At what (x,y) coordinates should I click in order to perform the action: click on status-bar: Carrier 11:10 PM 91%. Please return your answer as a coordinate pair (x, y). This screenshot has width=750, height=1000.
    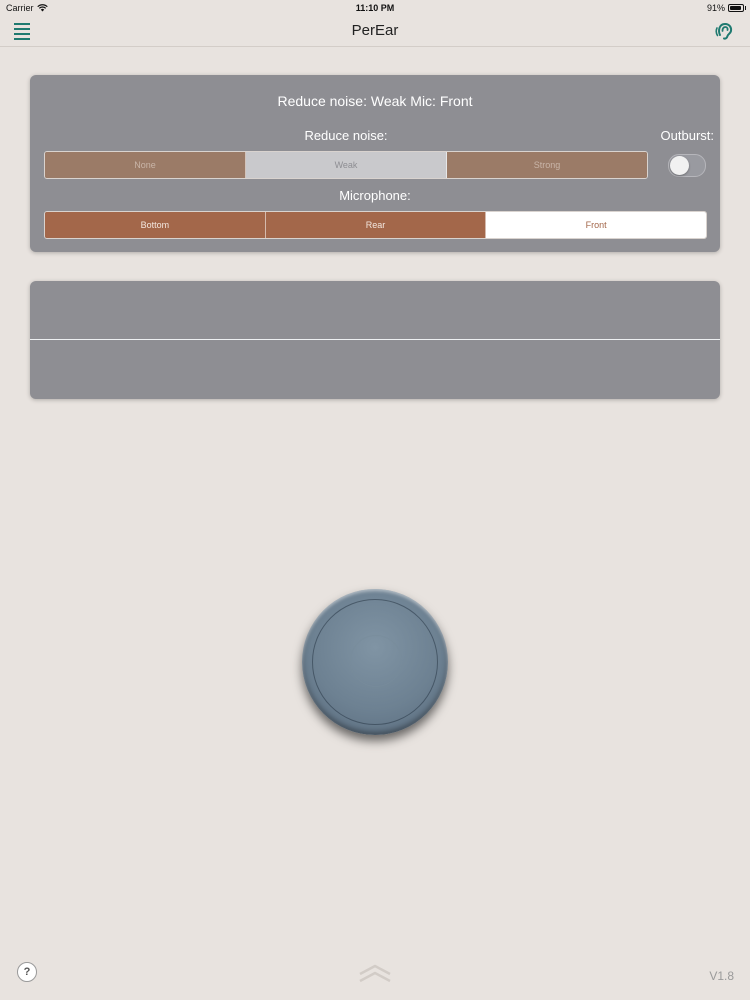
    Looking at the image, I should click on (375, 8).